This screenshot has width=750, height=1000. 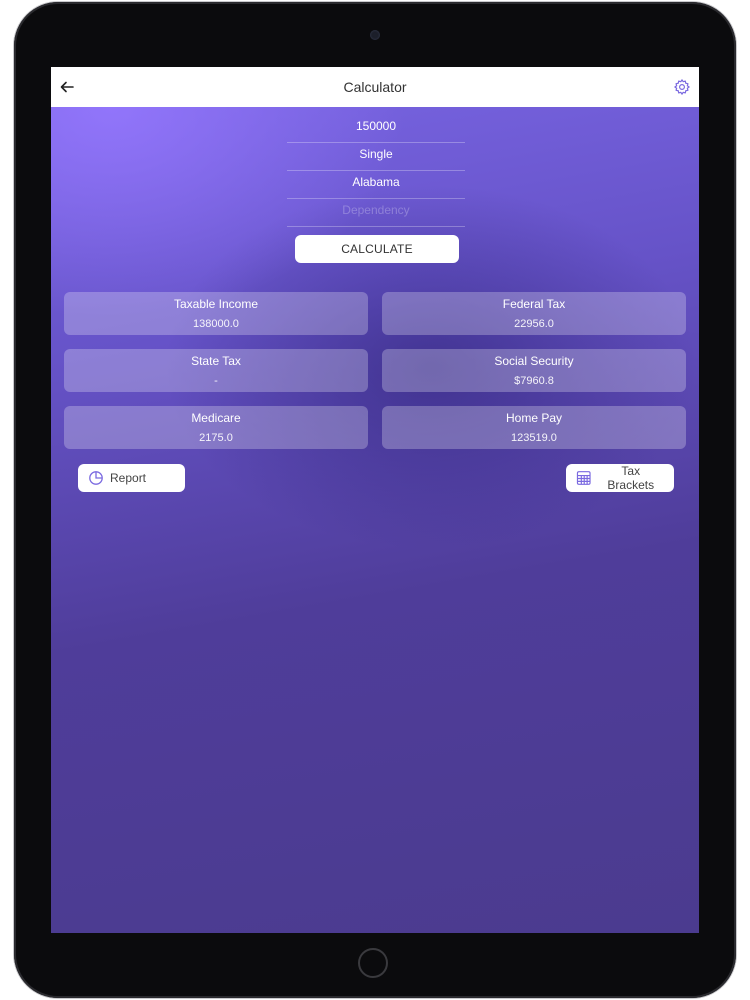 What do you see at coordinates (216, 370) in the screenshot?
I see `result-card-state-tax: State Tax -` at bounding box center [216, 370].